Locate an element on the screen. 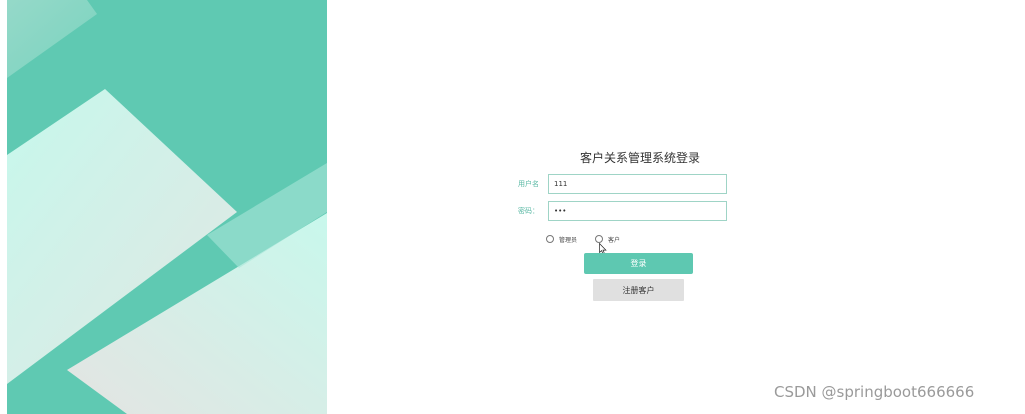  username-input is located at coordinates (637, 184).